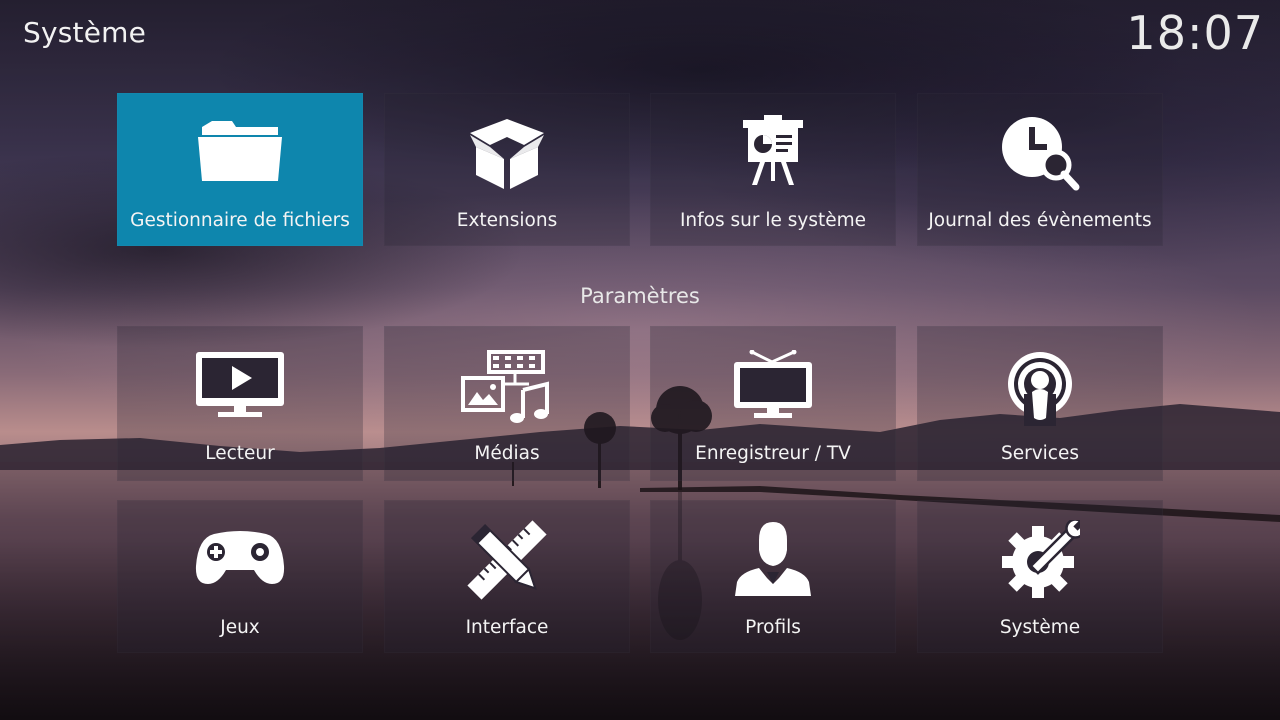 The width and height of the screenshot is (1280, 720). I want to click on box-icon, so click(507, 152).